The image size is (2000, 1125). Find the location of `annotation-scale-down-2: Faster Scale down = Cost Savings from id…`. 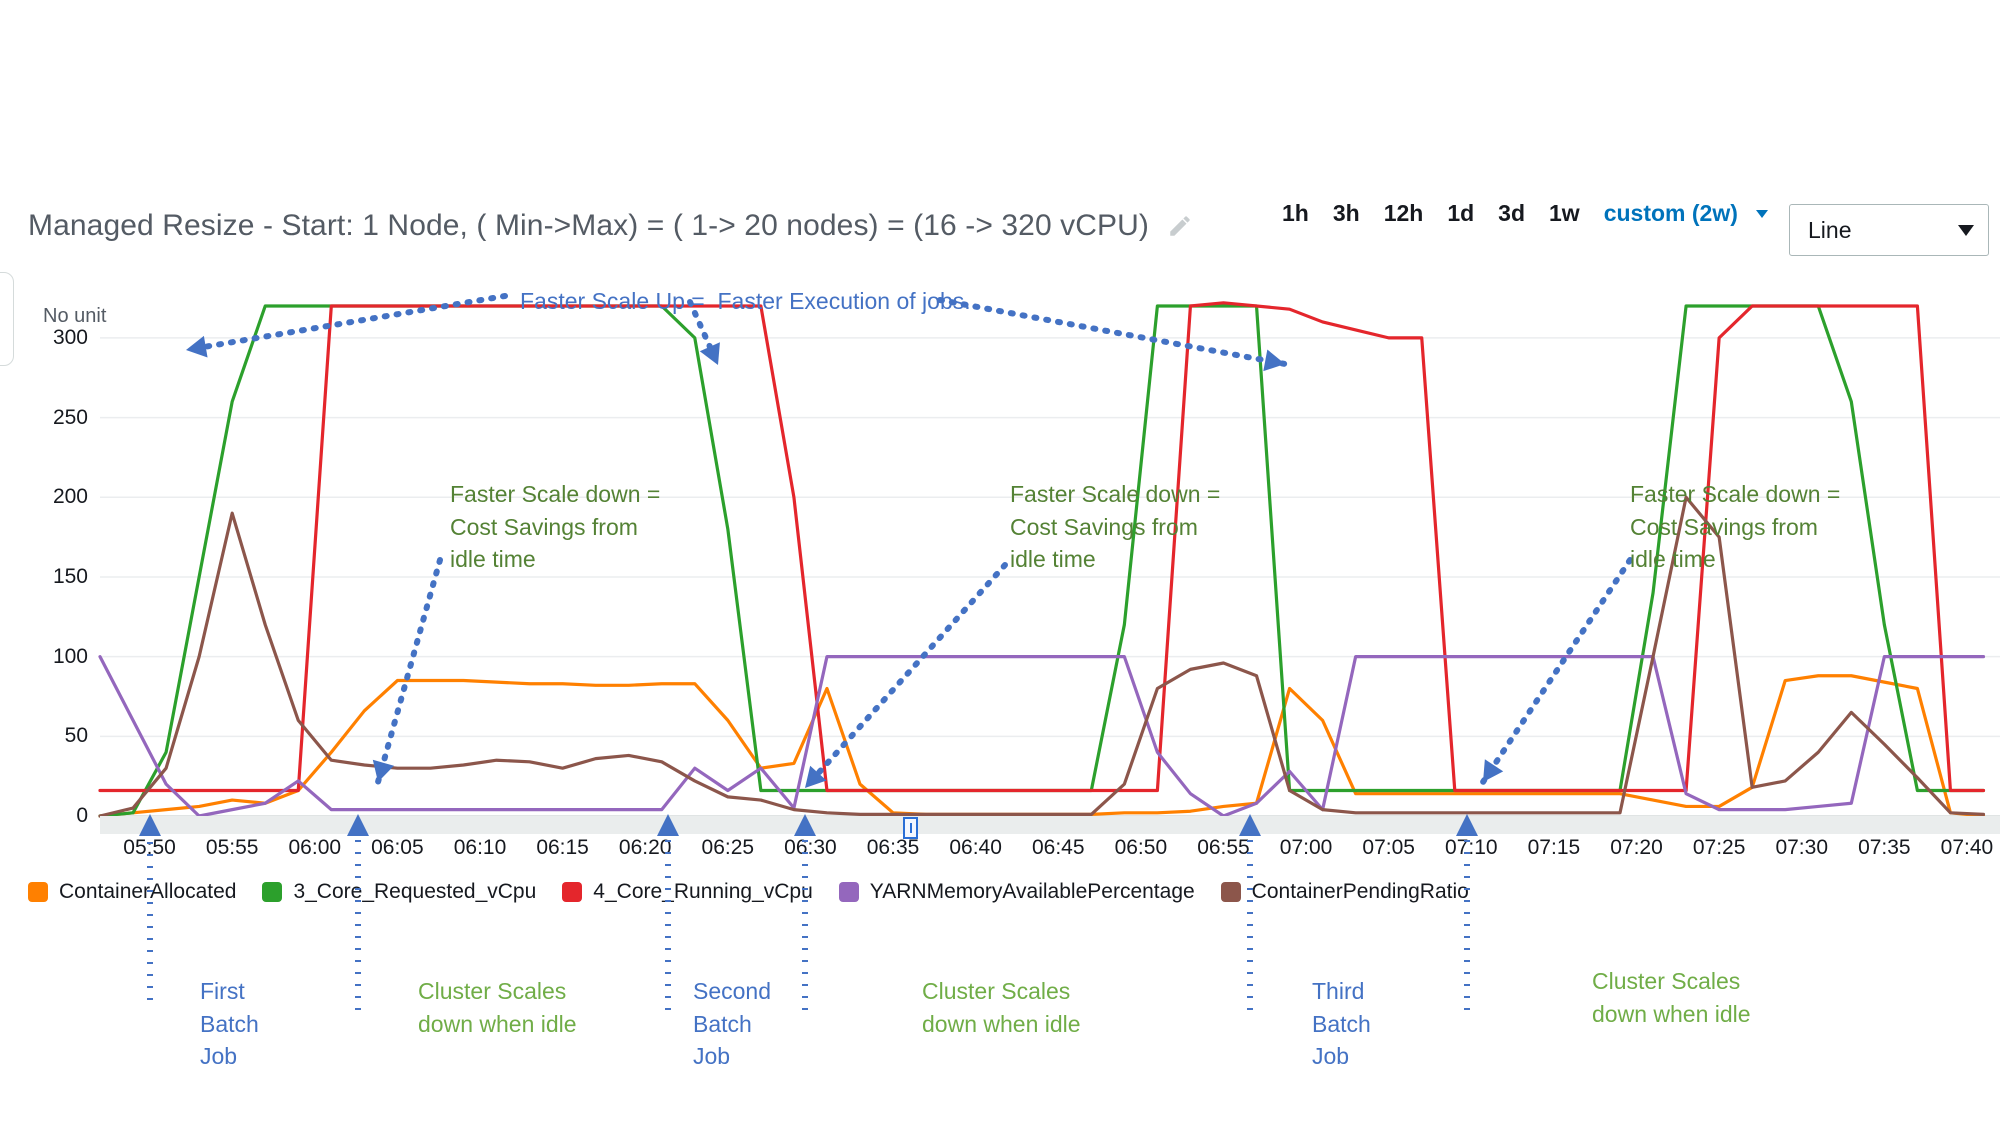

annotation-scale-down-2: Faster Scale down = Cost Savings from id… is located at coordinates (1115, 527).